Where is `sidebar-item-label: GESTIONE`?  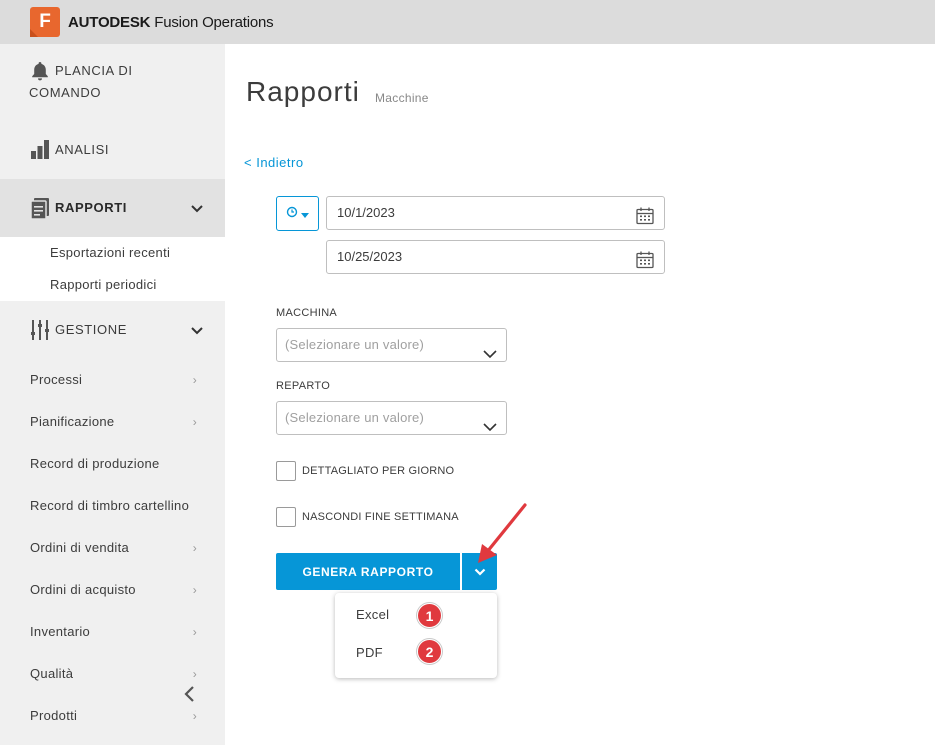
sidebar-item-label: GESTIONE is located at coordinates (91, 329).